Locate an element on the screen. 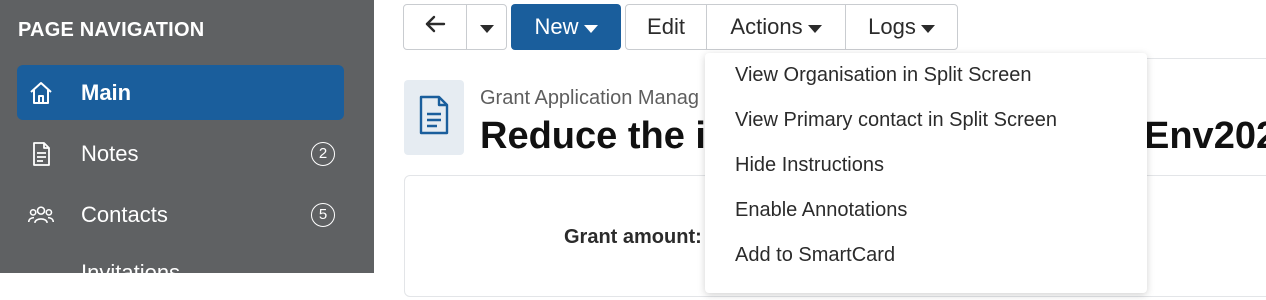 Image resolution: width=1266 pixels, height=300 pixels. menu-item-view-organisation: View Organisation in Split Screen is located at coordinates (883, 75).